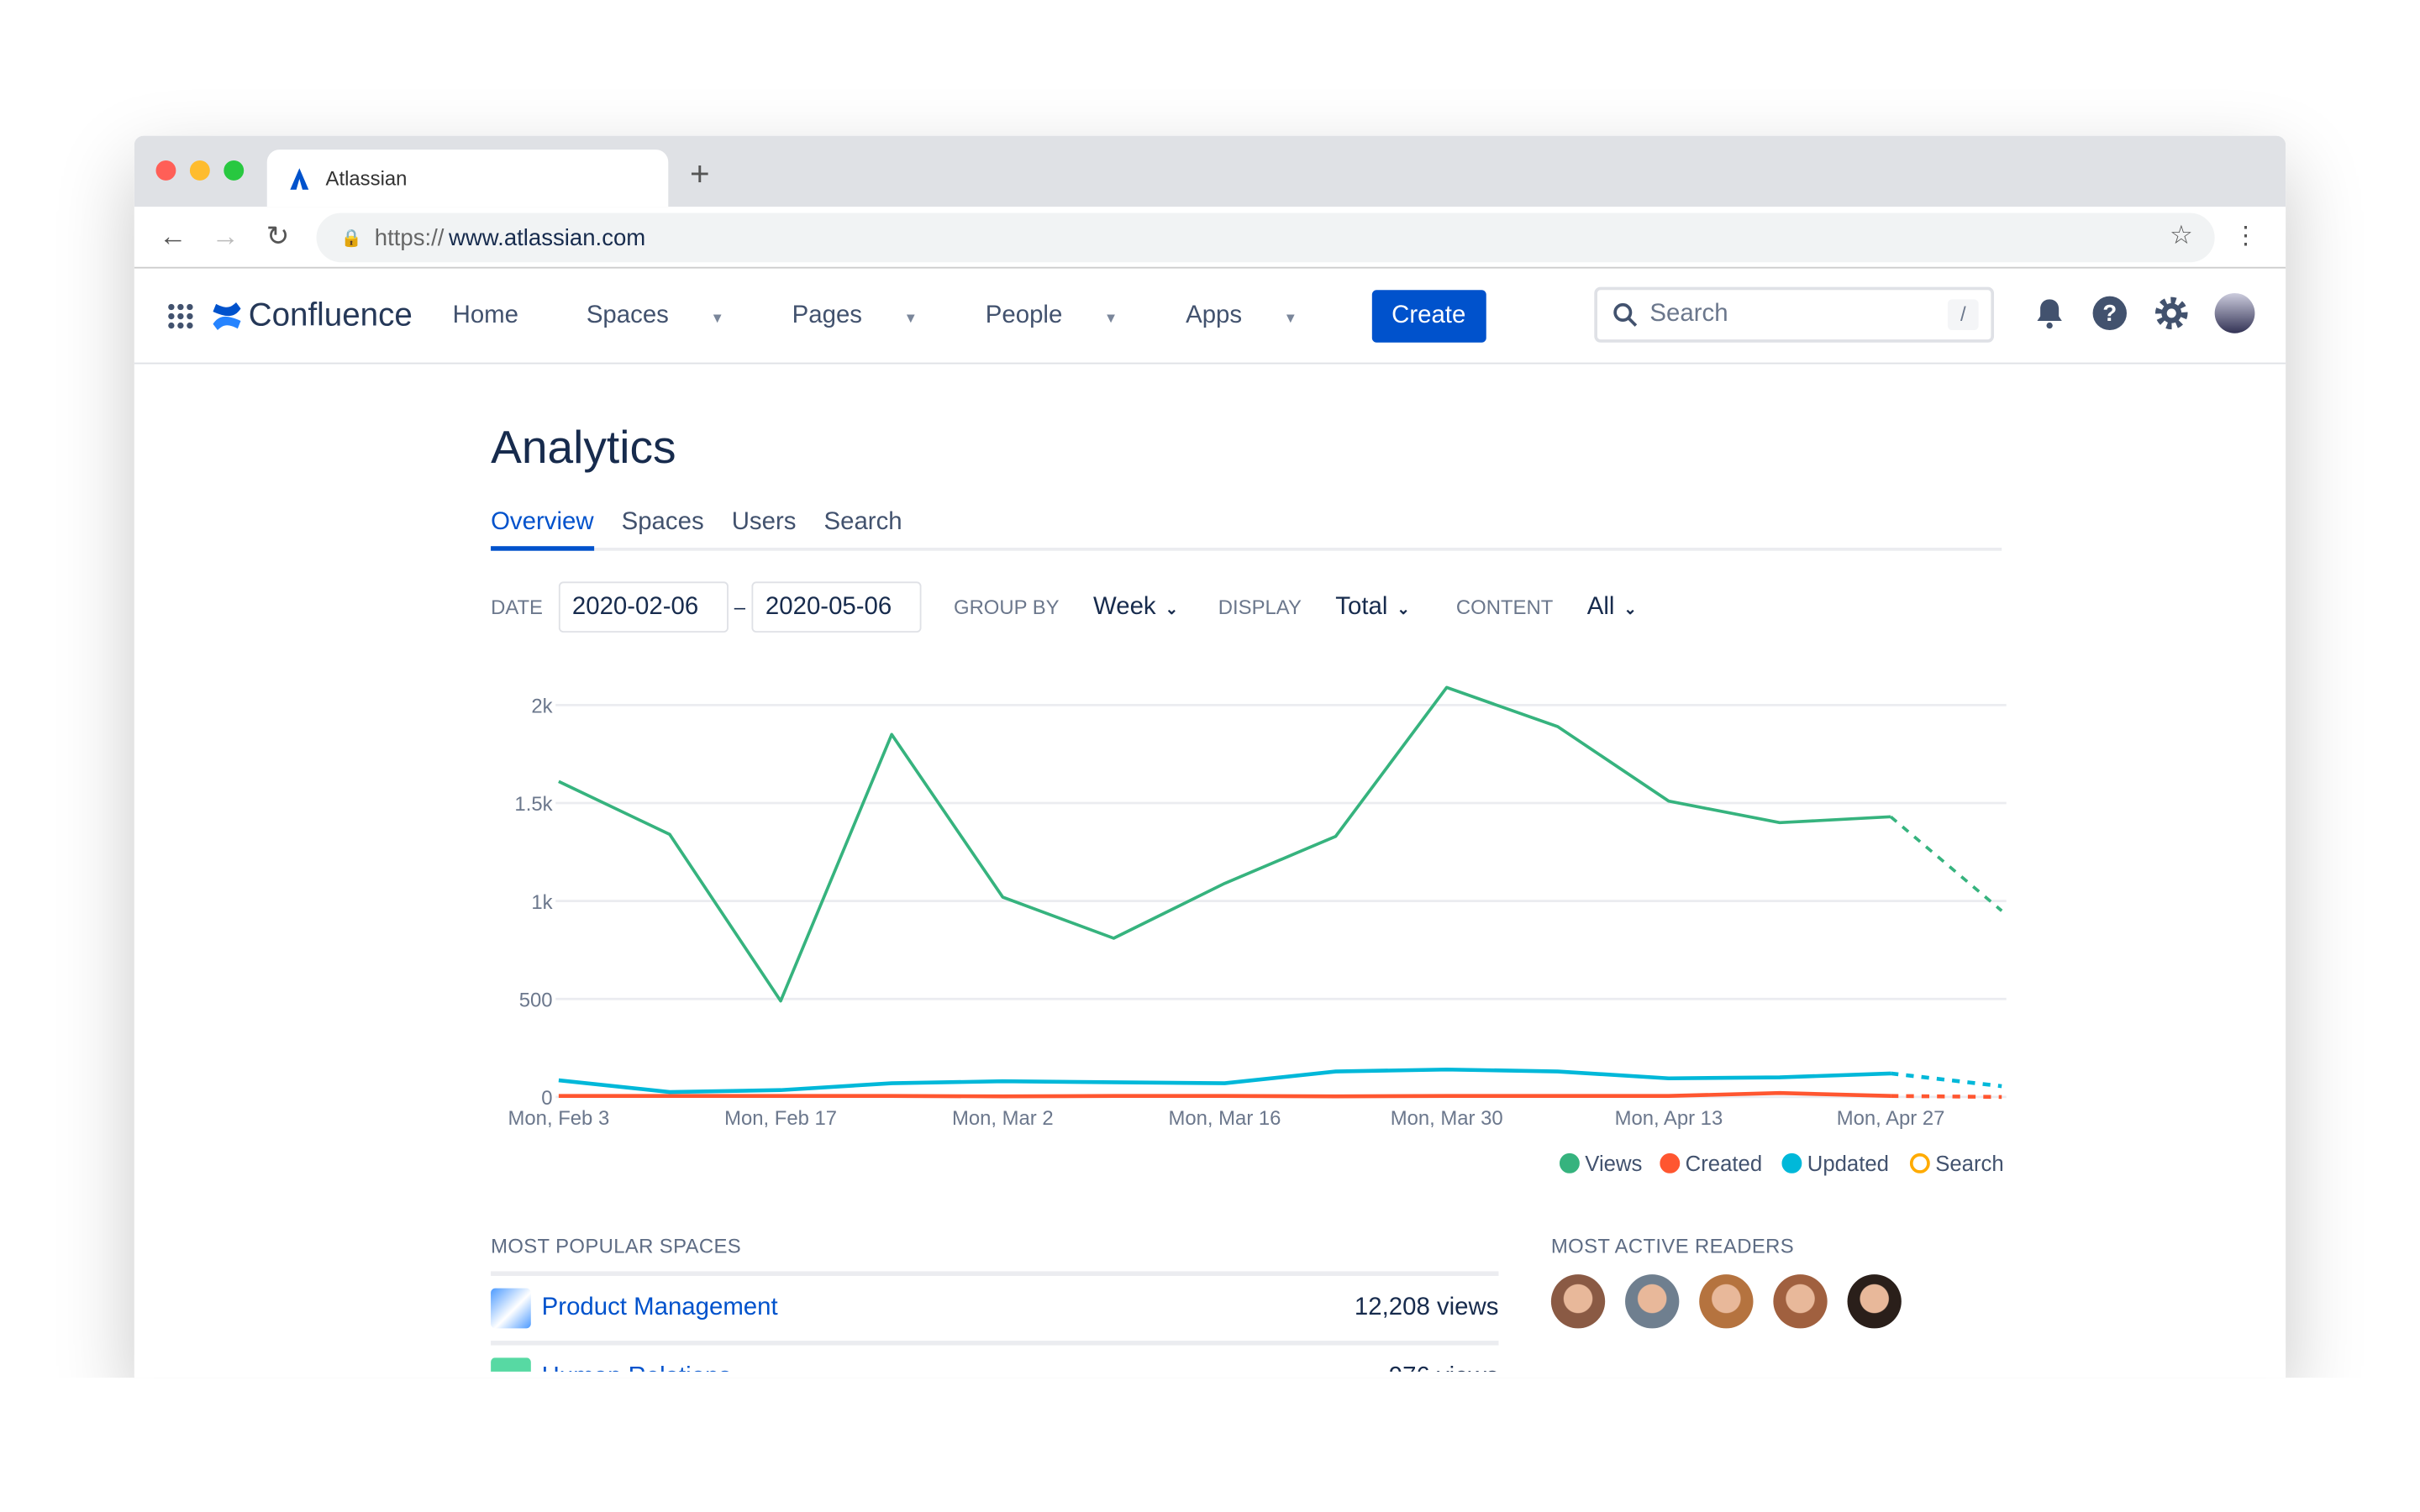  What do you see at coordinates (1848, 1164) in the screenshot?
I see `legend-label: Updated` at bounding box center [1848, 1164].